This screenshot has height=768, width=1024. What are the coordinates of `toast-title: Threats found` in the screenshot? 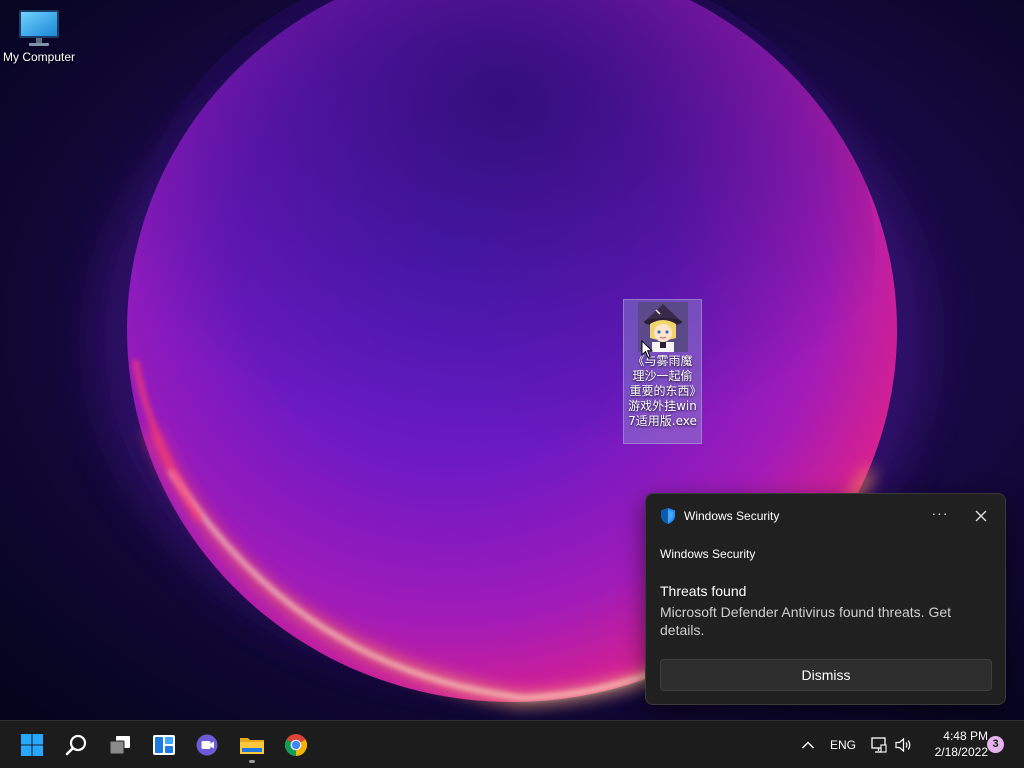 It's located at (703, 591).